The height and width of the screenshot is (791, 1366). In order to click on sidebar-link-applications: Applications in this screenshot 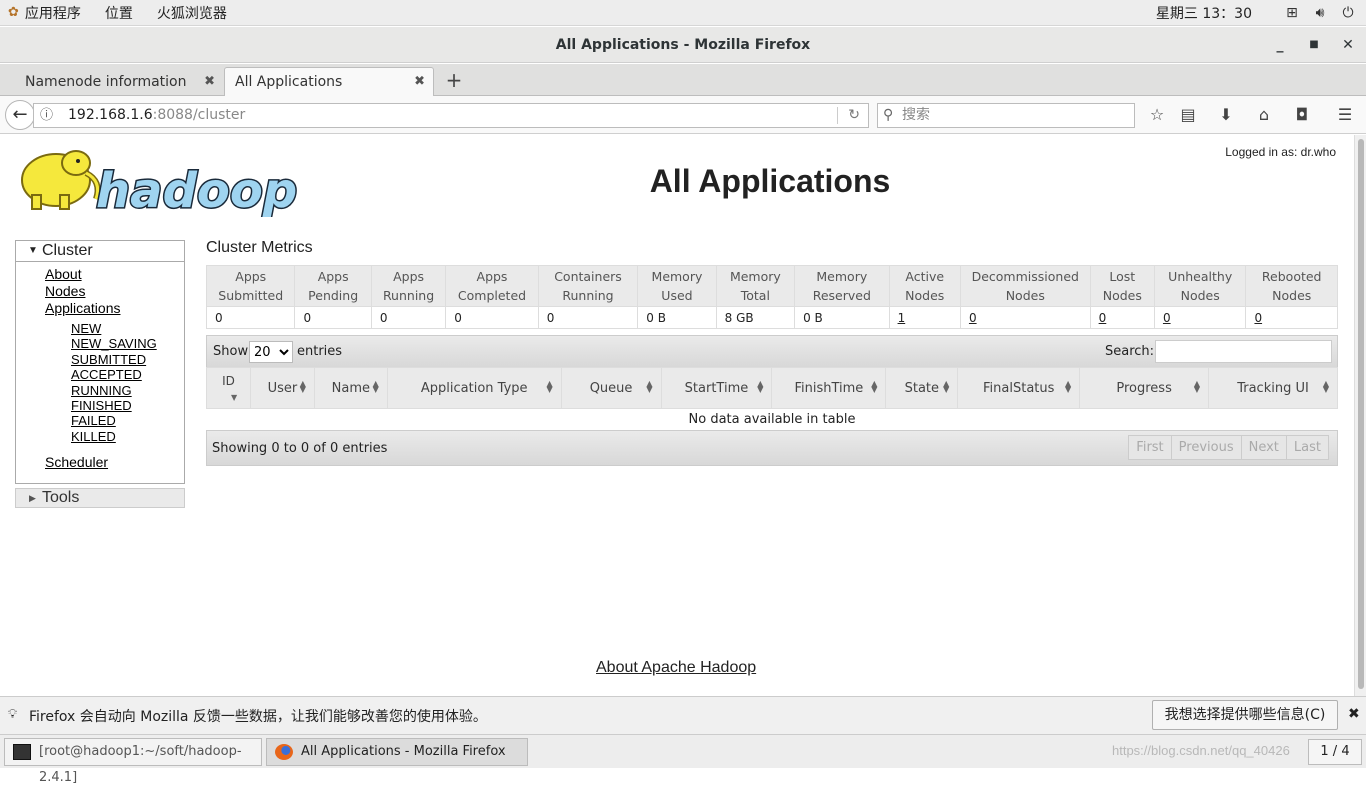, I will do `click(114, 308)`.